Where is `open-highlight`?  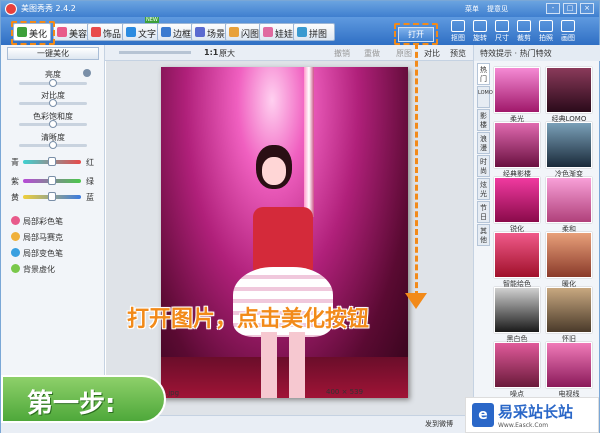 open-highlight is located at coordinates (416, 34).